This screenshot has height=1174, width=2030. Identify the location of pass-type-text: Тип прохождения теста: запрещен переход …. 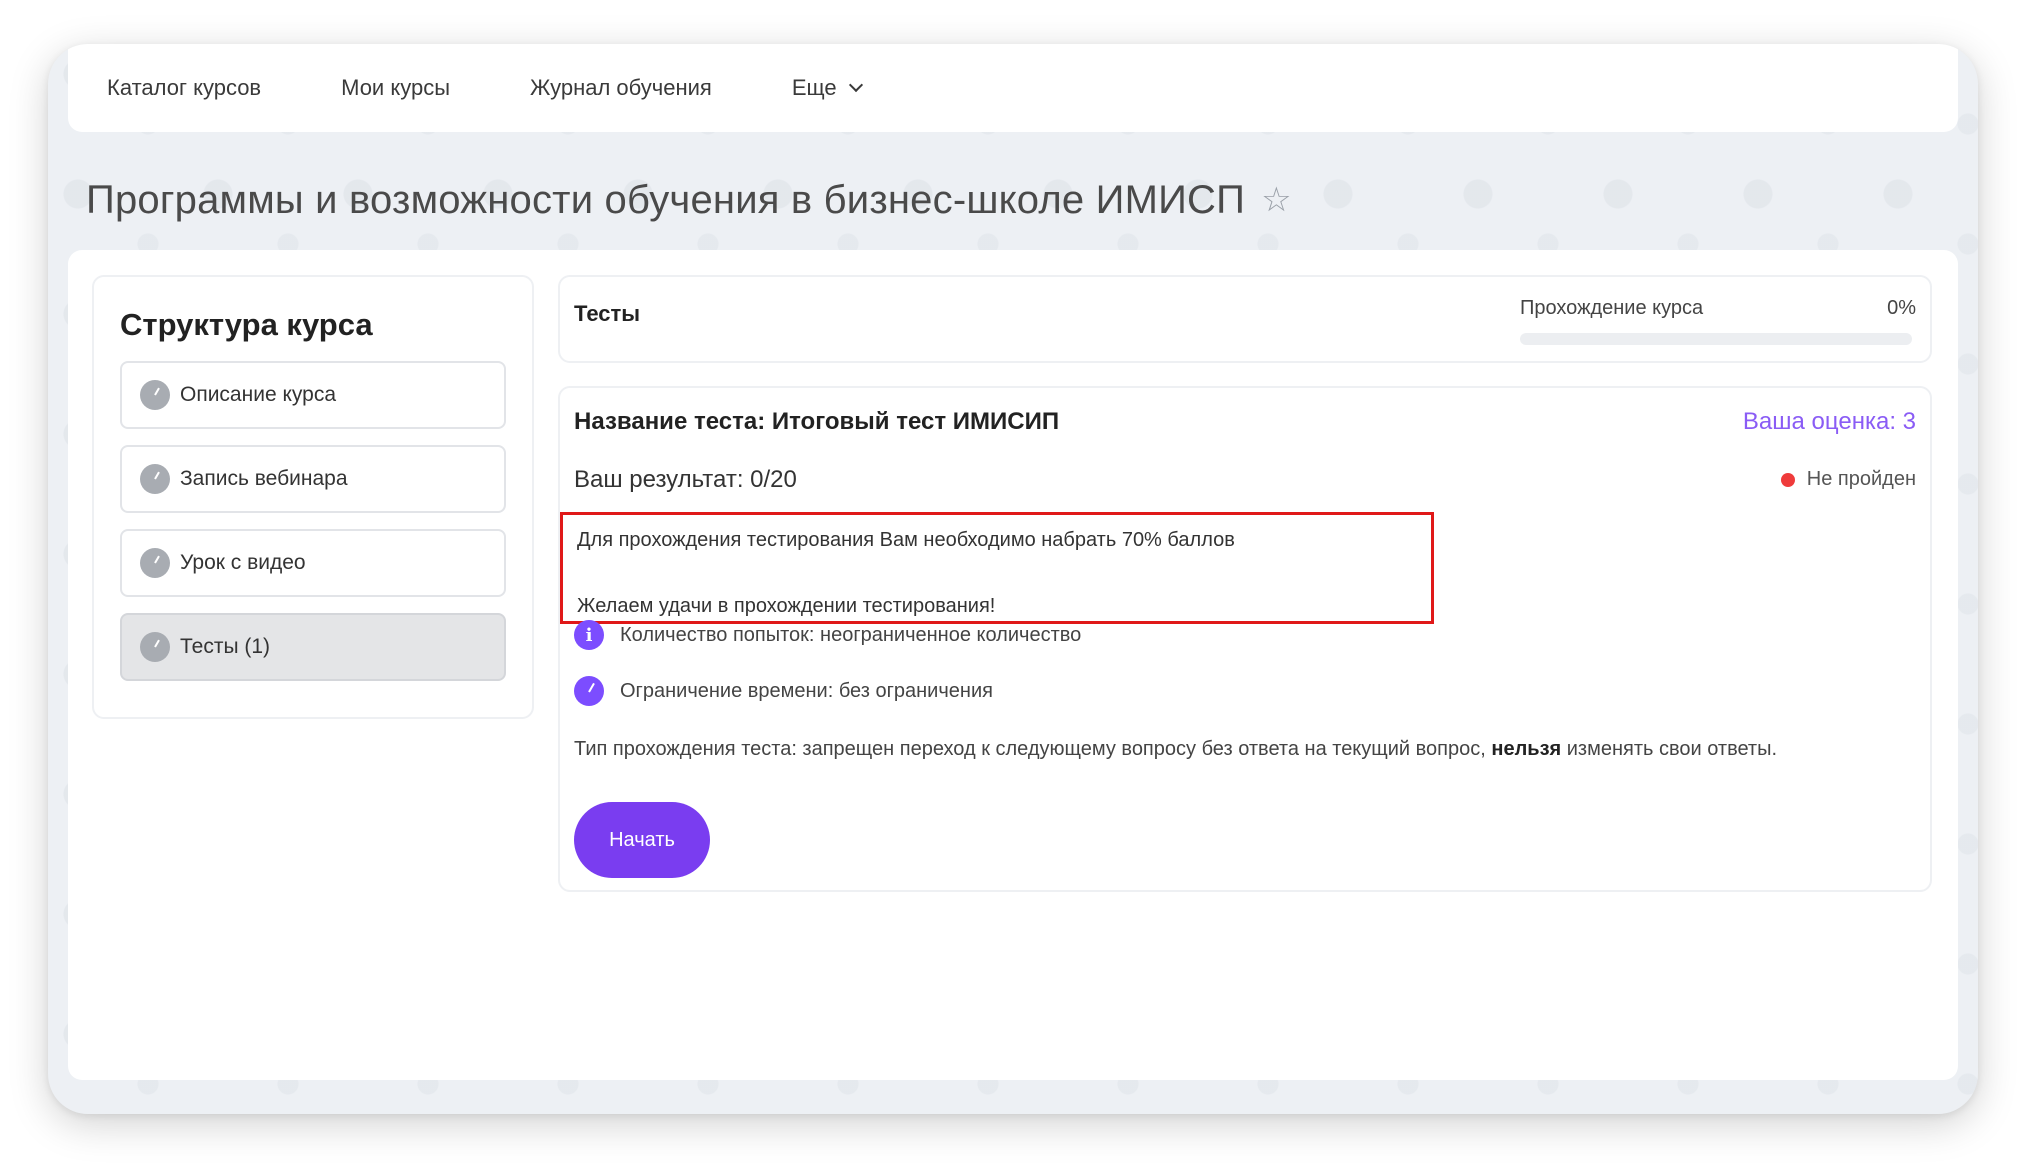
(1175, 749).